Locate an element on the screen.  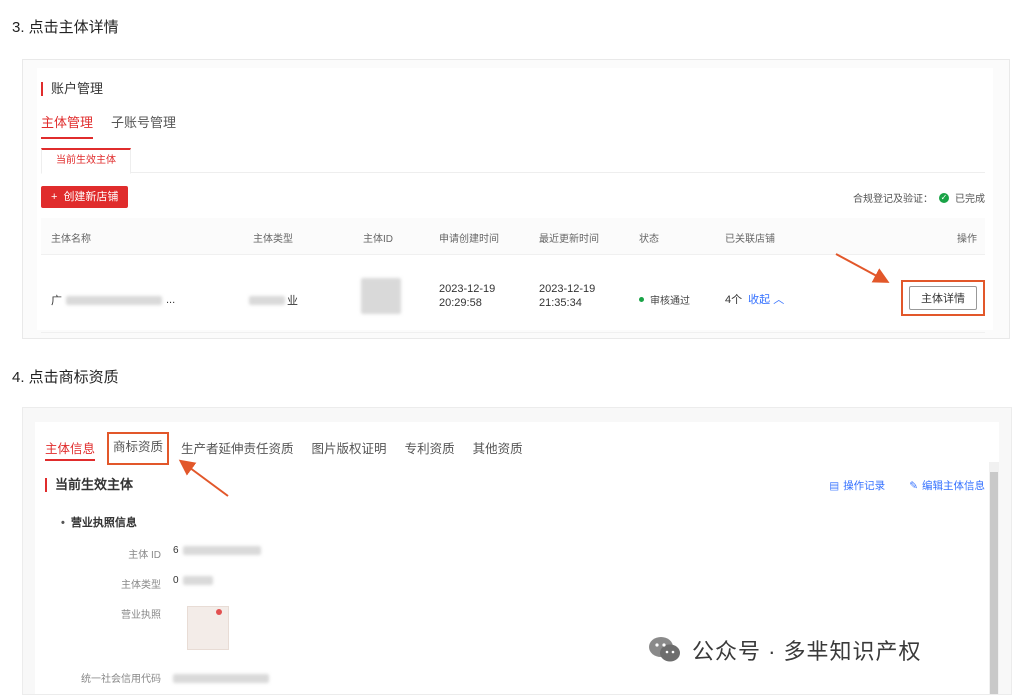
wechat-watermark: 公众号 · 多芈知识产权 is located at coordinates (785, 650).